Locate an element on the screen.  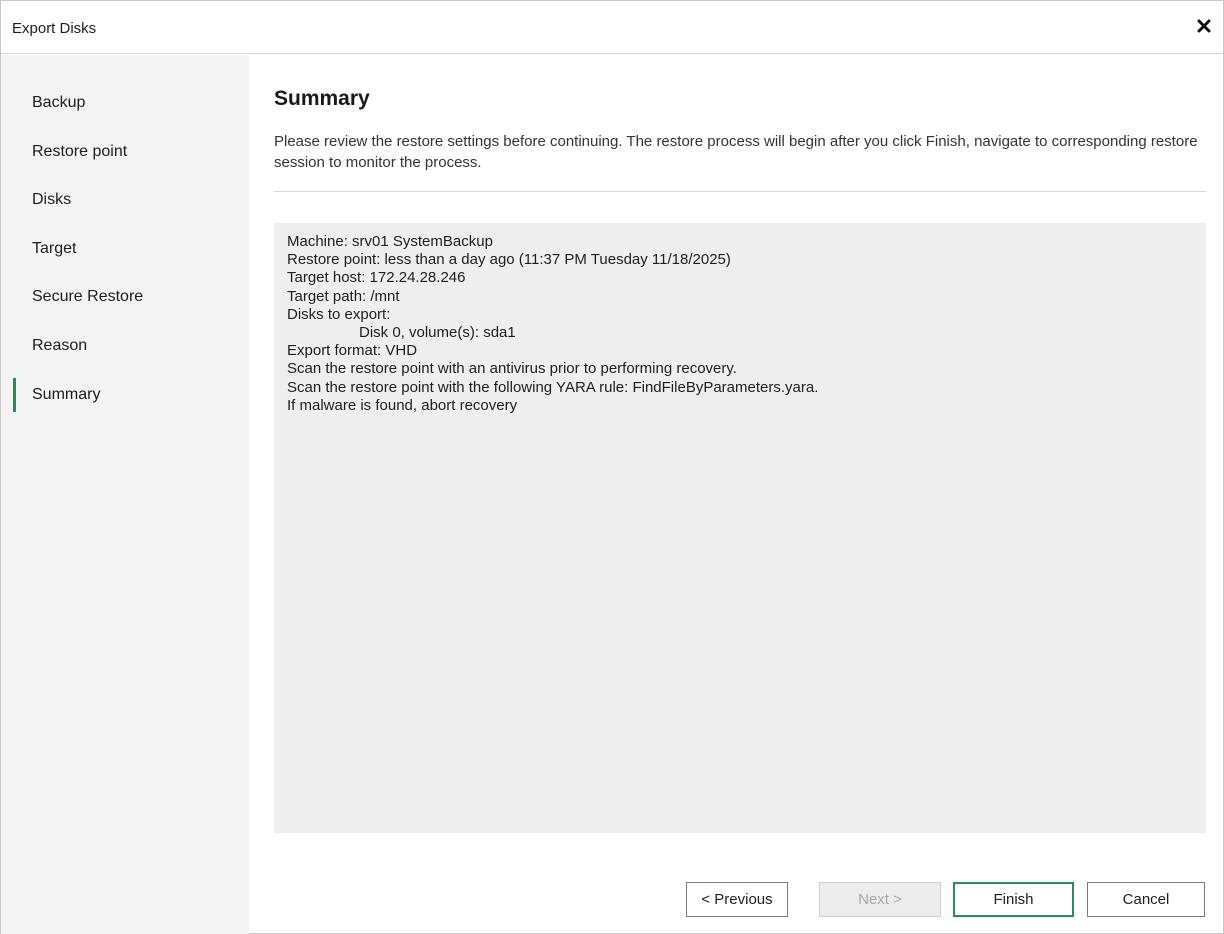
summary-line: Disks to export: is located at coordinates (339, 314).